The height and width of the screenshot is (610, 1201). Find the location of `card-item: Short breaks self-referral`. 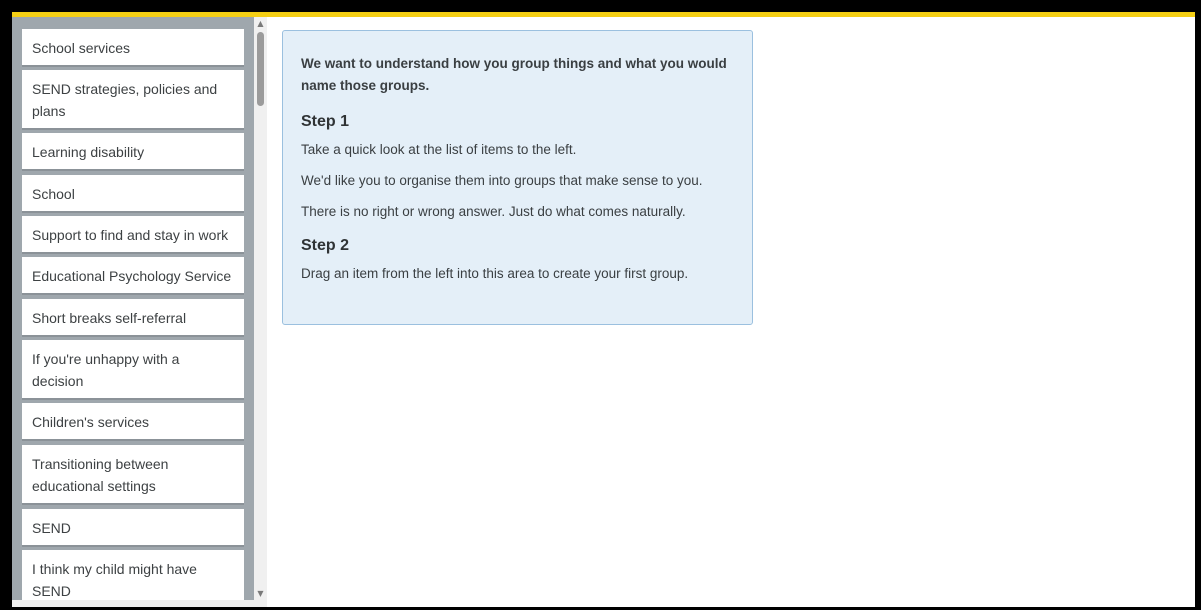

card-item: Short breaks self-referral is located at coordinates (133, 317).